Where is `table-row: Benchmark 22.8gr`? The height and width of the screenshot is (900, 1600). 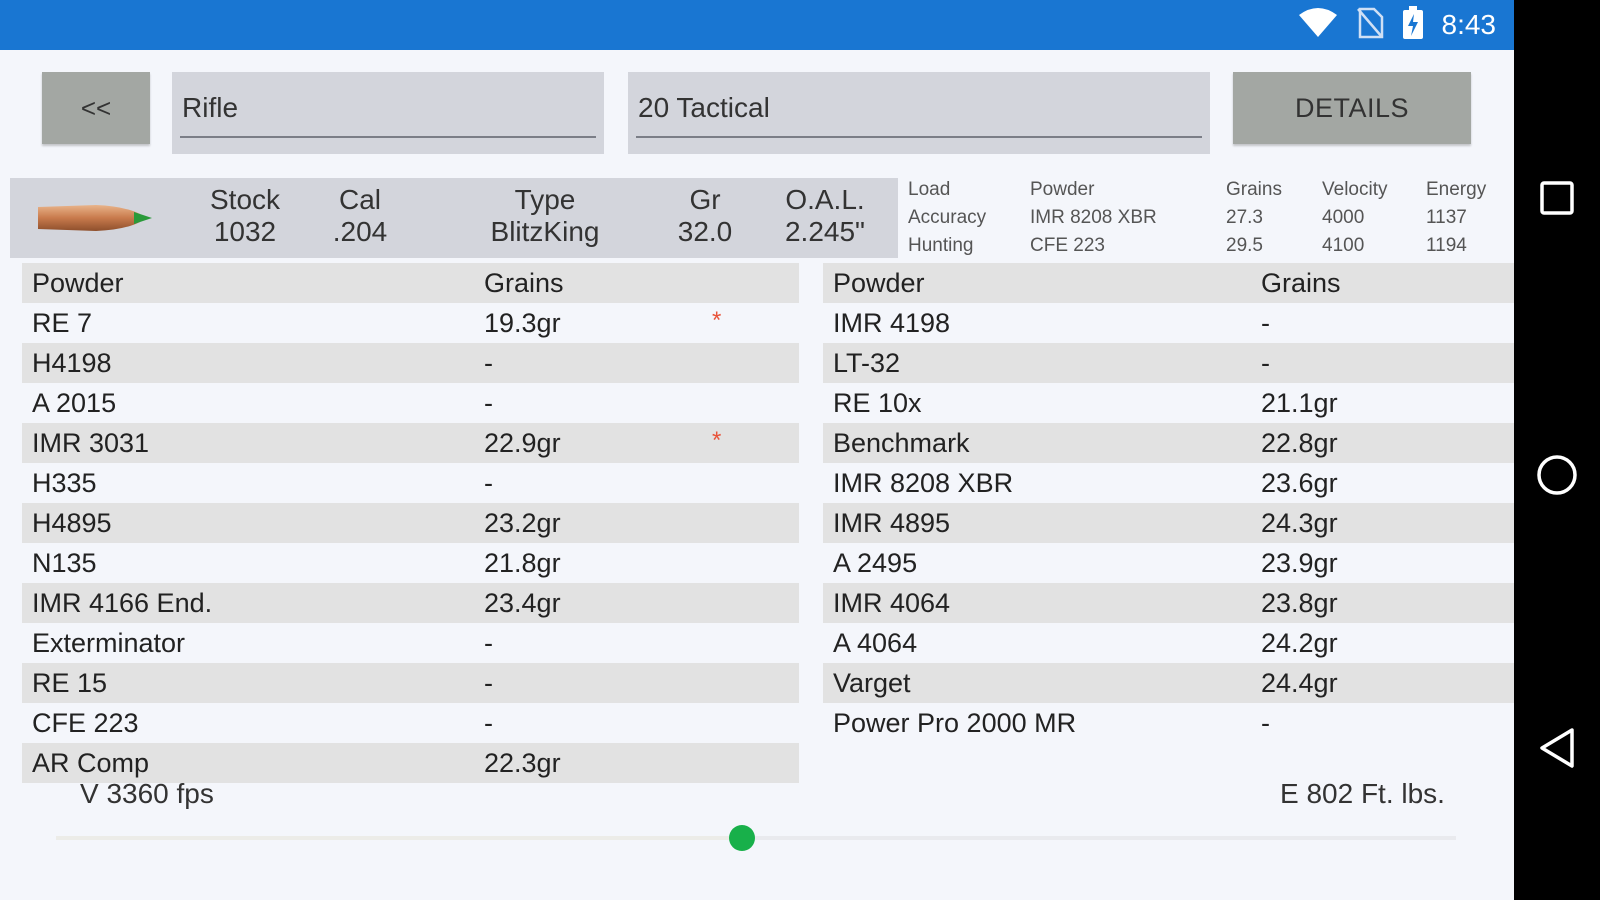
table-row: Benchmark 22.8gr is located at coordinates (1189, 443).